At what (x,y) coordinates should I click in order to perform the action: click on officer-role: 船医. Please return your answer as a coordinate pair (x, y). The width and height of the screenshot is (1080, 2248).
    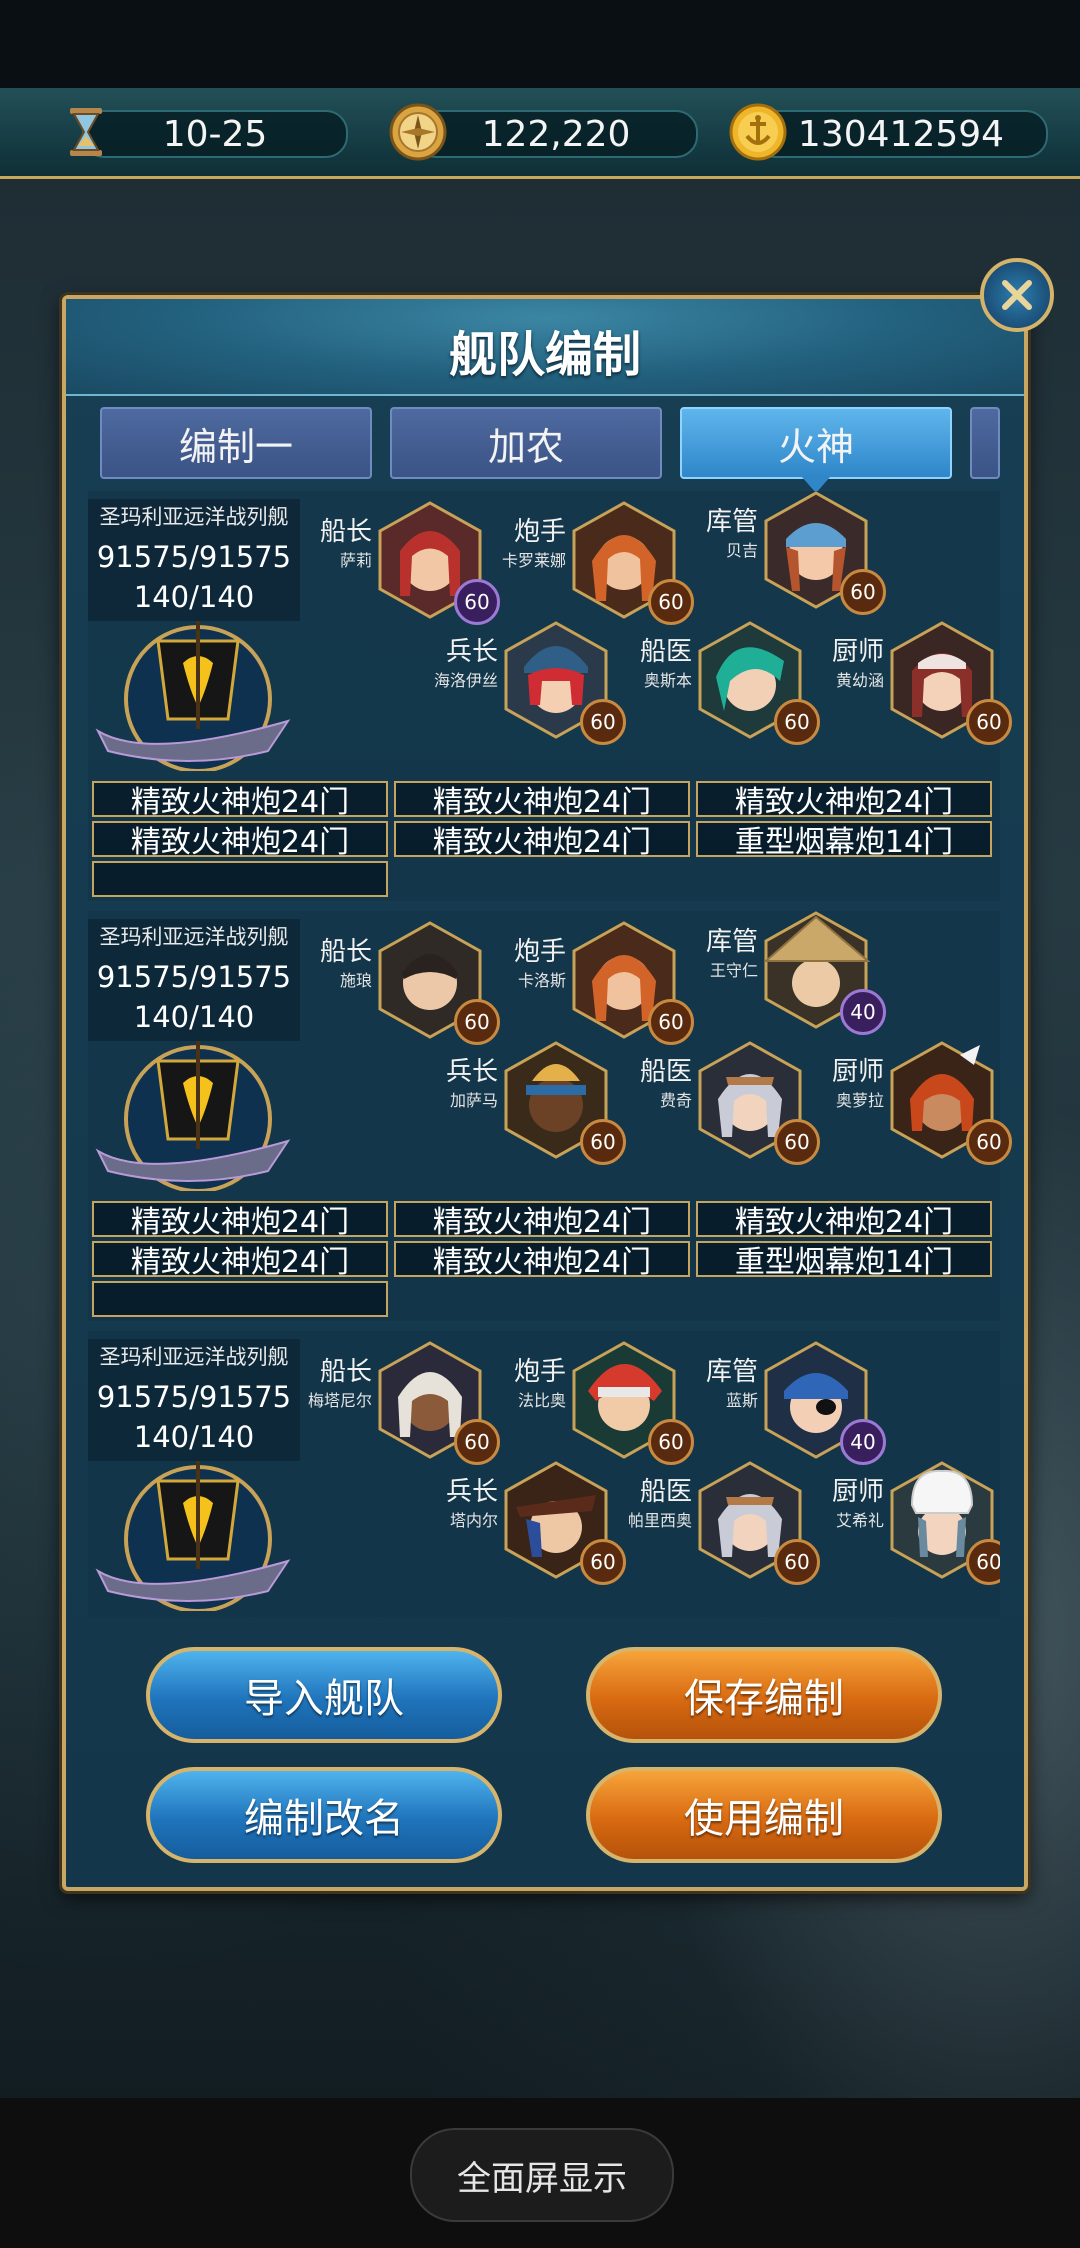
    Looking at the image, I should click on (665, 1492).